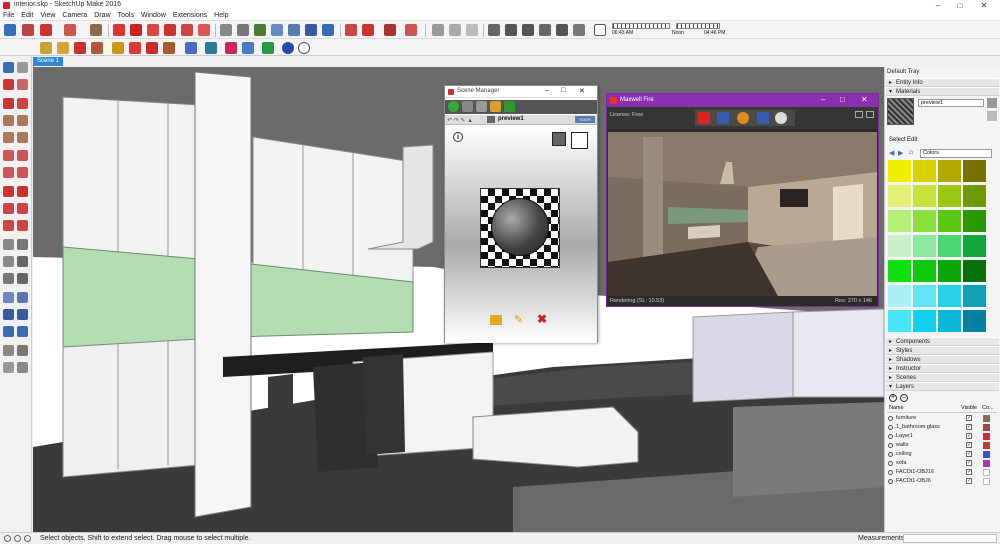 The height and width of the screenshot is (544, 1000). I want to click on zoom-icon, so click(8, 314).